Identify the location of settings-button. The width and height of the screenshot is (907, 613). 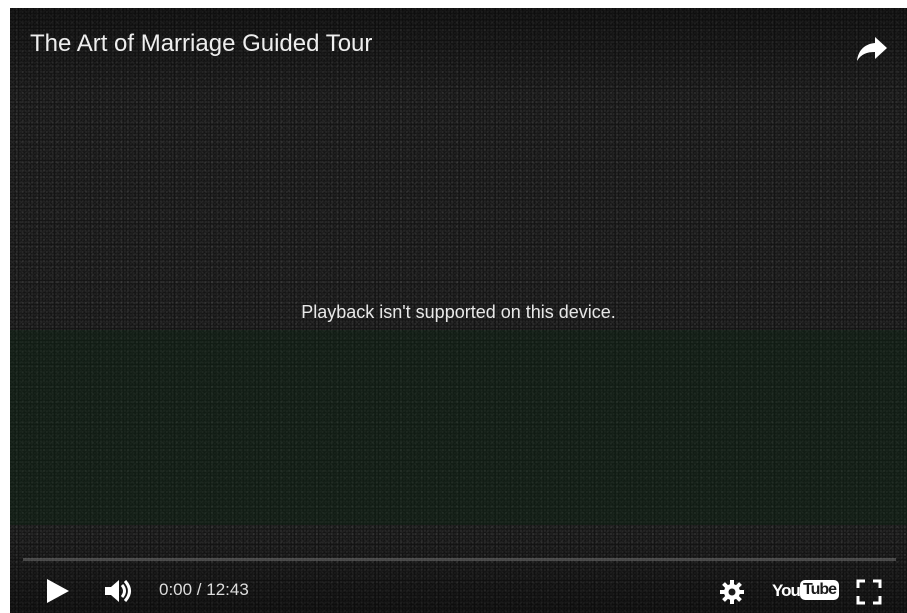
(732, 592).